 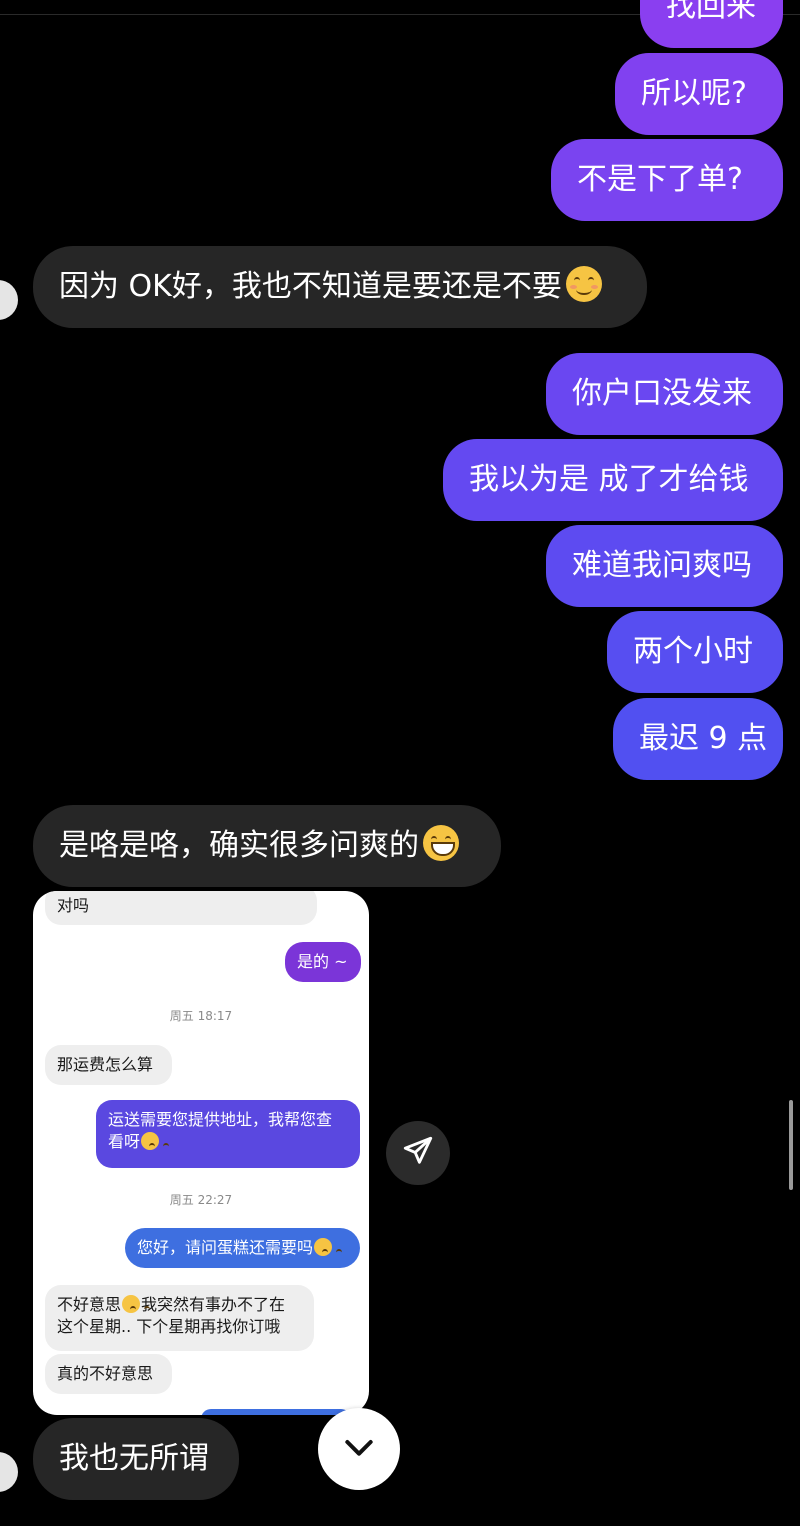 What do you see at coordinates (664, 566) in the screenshot?
I see `message-outgoing: 难道我问爽吗` at bounding box center [664, 566].